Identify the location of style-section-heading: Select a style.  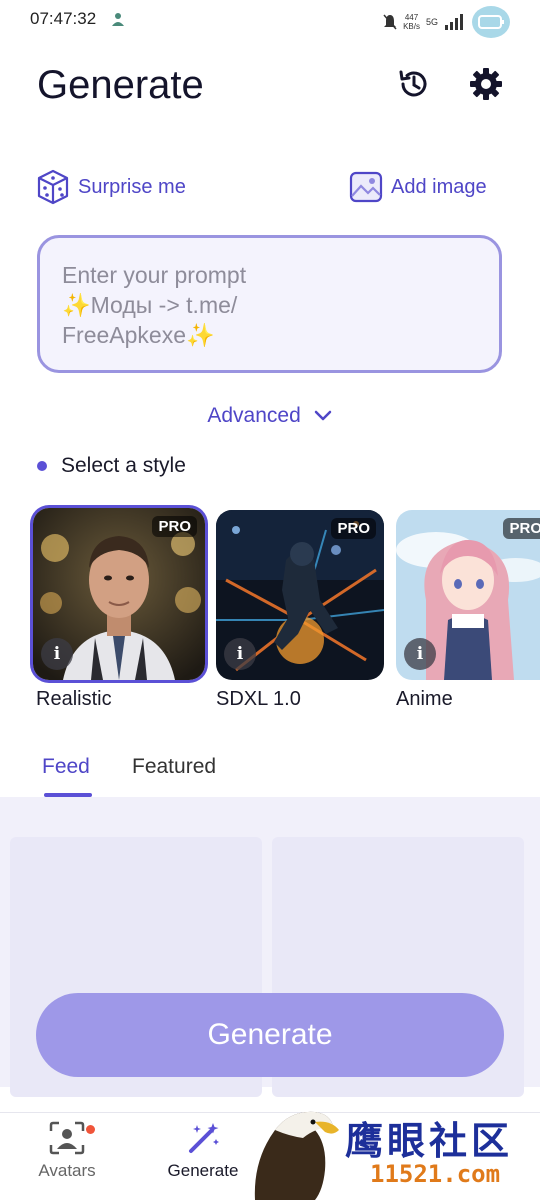
(111, 466).